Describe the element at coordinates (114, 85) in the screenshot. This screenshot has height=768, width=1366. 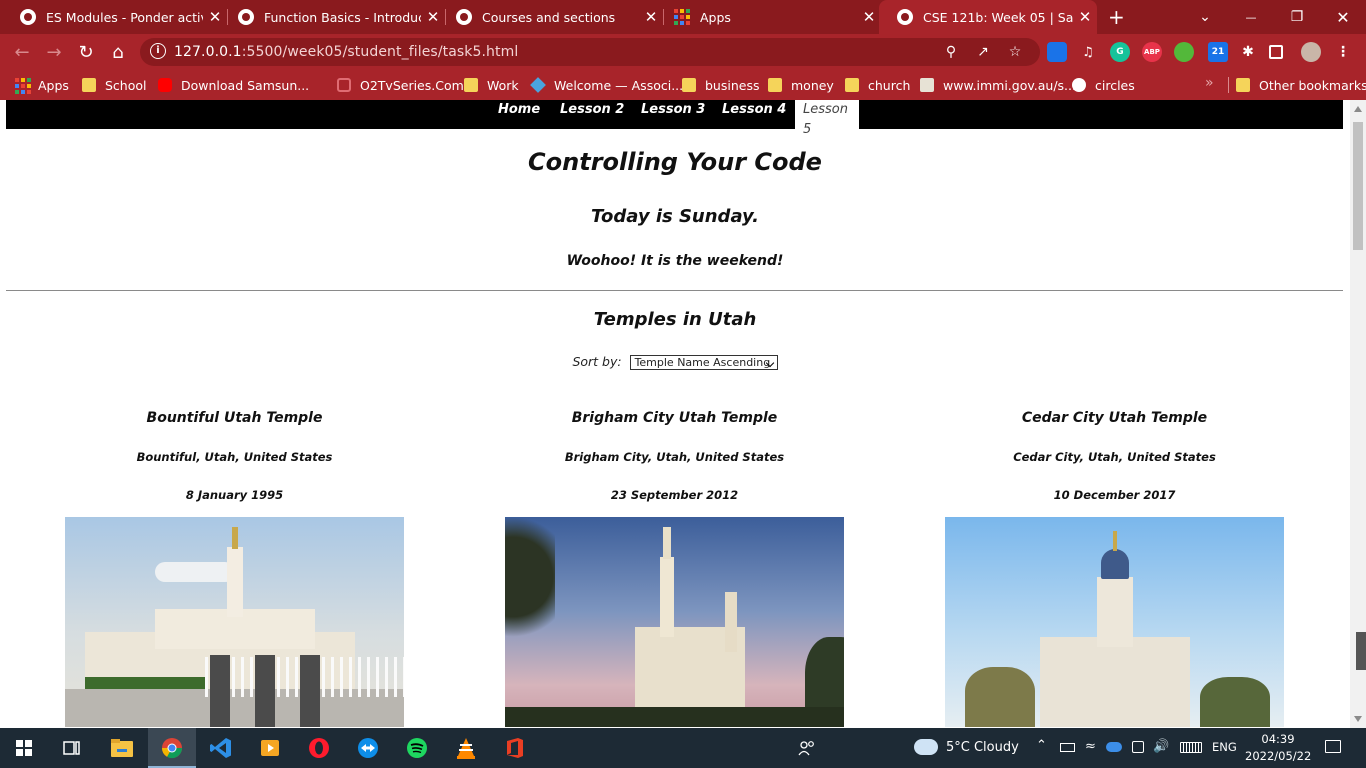
I see `bookmark-school: School` at that location.